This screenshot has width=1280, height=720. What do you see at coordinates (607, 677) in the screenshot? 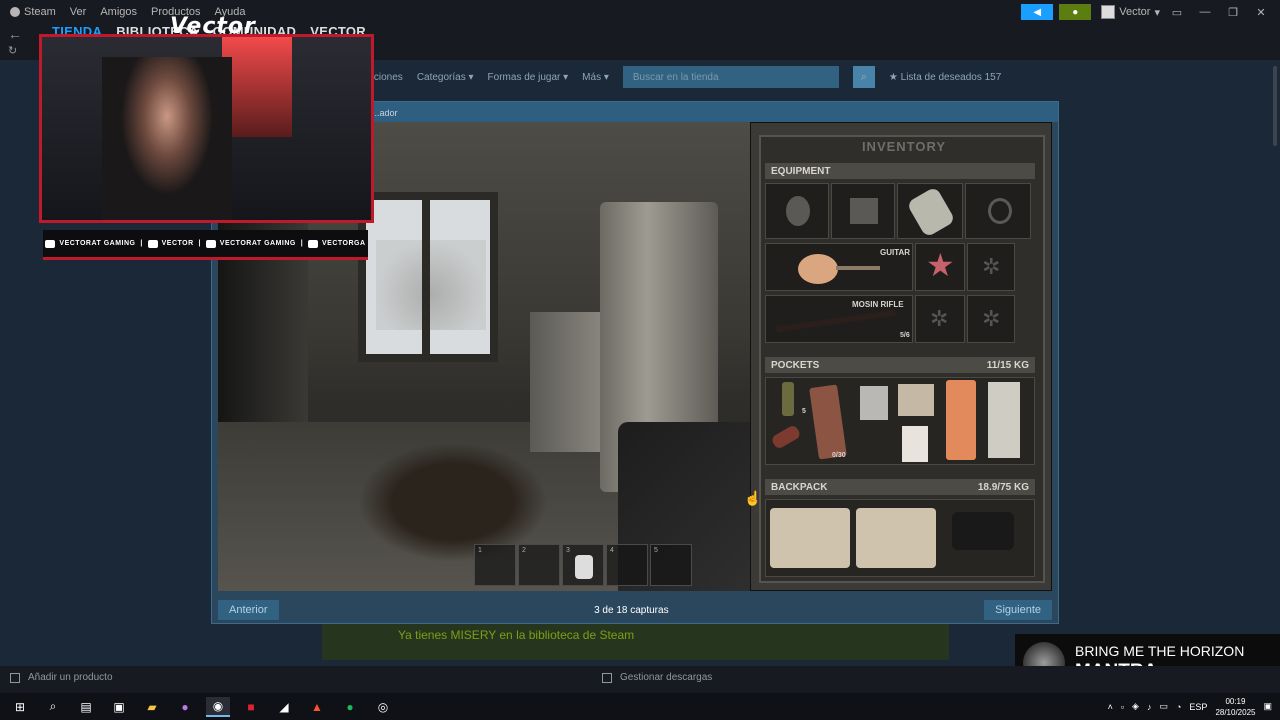
I see `download-icon` at bounding box center [607, 677].